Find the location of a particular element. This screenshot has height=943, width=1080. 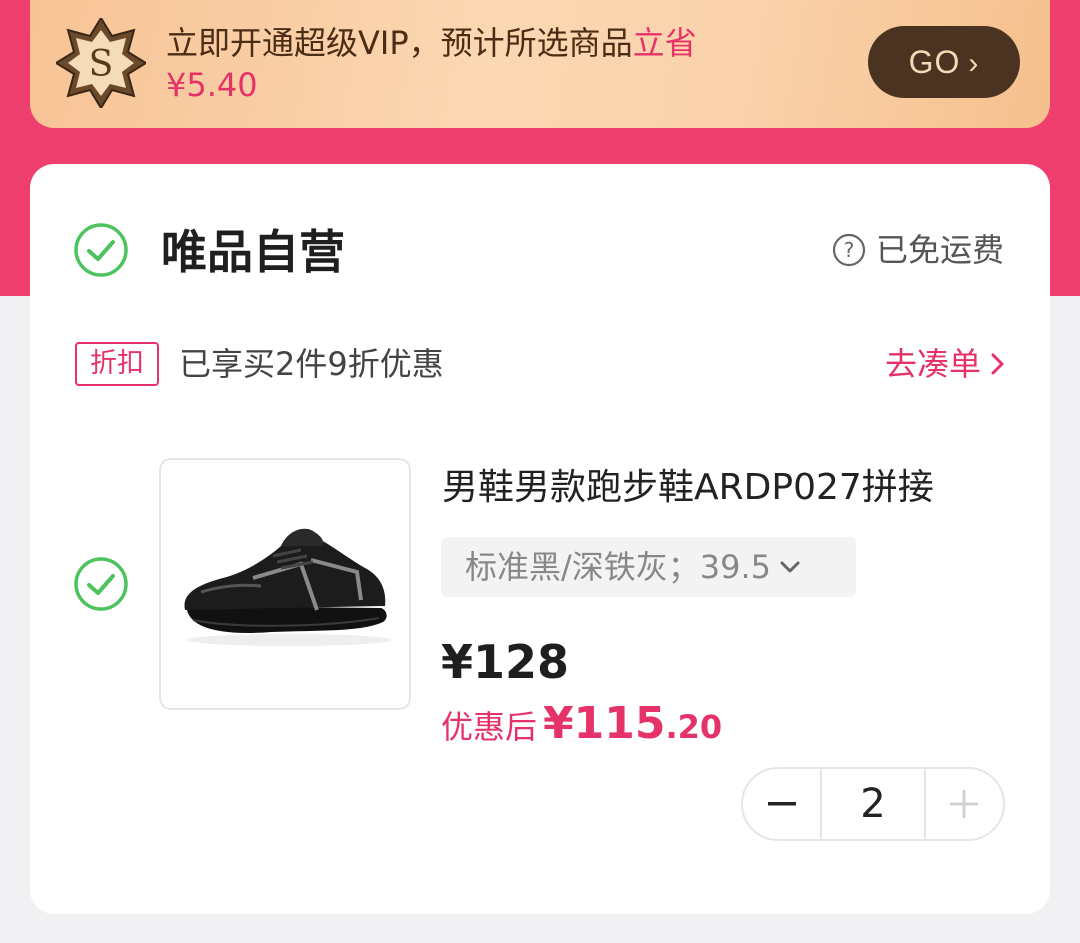

discounted-price: 优惠后 ¥115.20 is located at coordinates (581, 728).